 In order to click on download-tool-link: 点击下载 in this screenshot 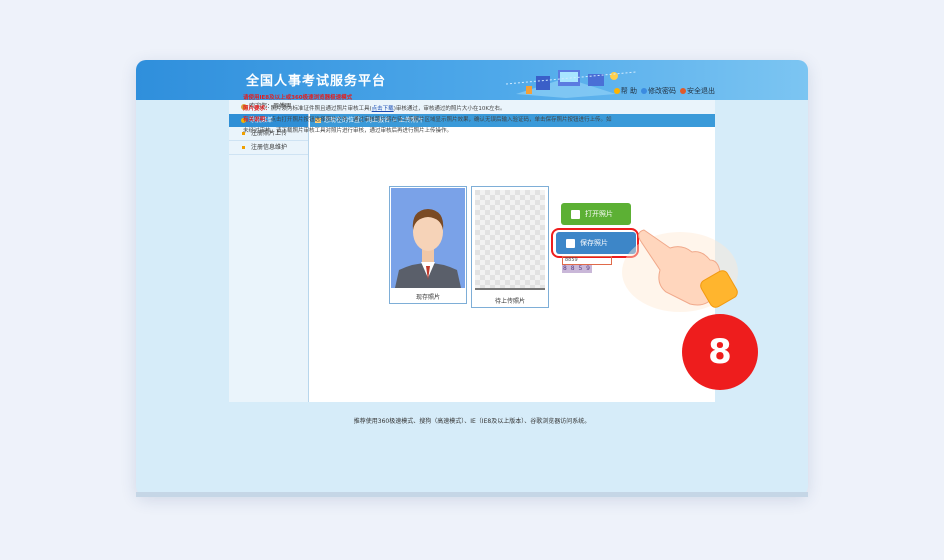, I will do `click(383, 109)`.